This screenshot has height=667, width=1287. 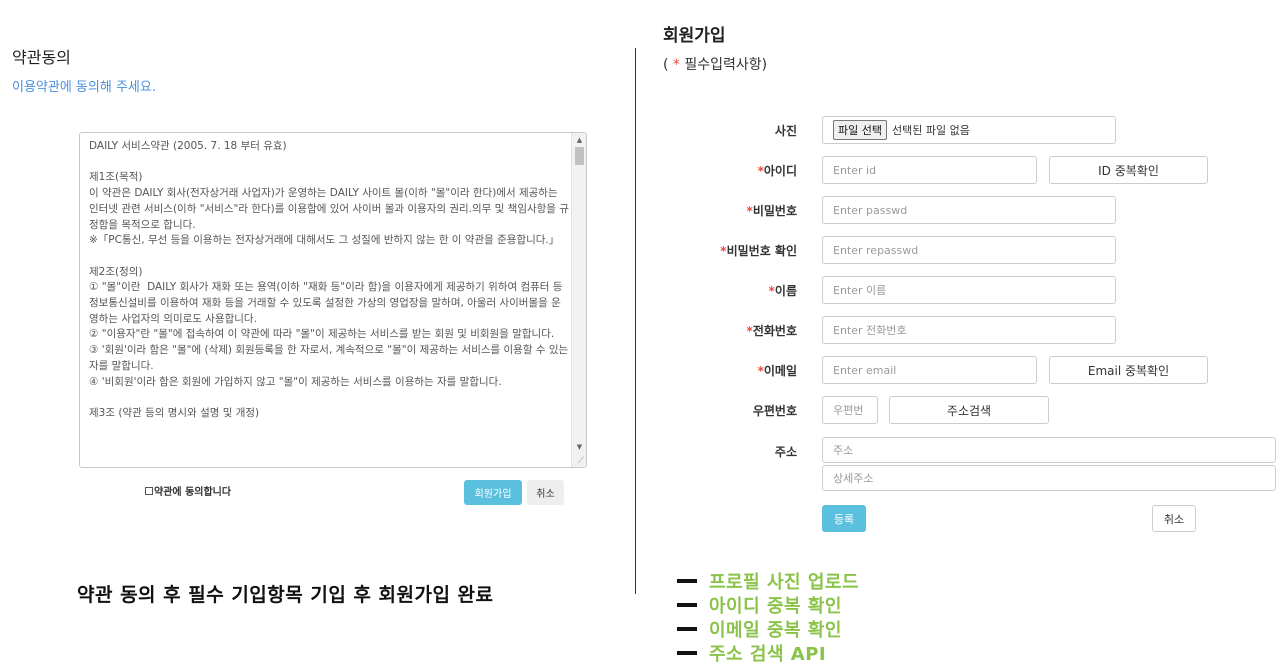 I want to click on join-subtitle-suffix: 필수입력사항), so click(x=723, y=65).